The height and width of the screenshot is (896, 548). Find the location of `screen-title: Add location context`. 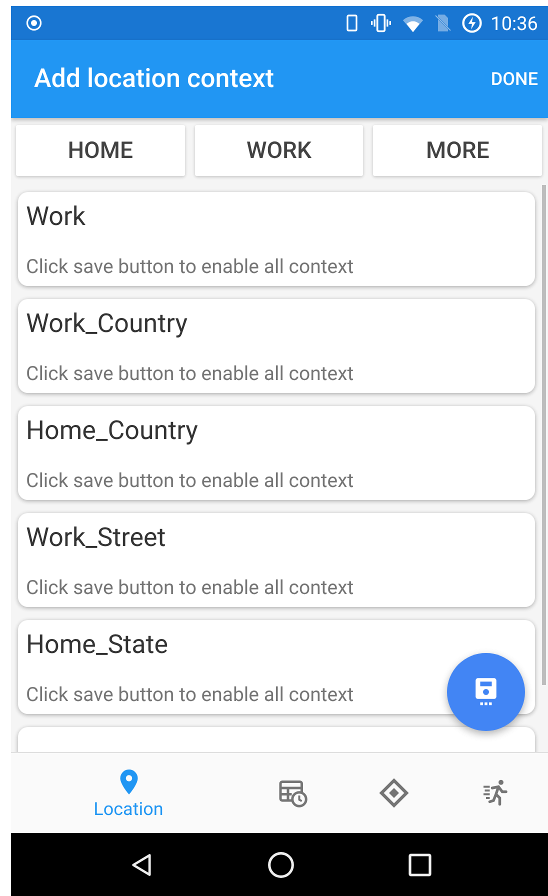

screen-title: Add location context is located at coordinates (154, 79).